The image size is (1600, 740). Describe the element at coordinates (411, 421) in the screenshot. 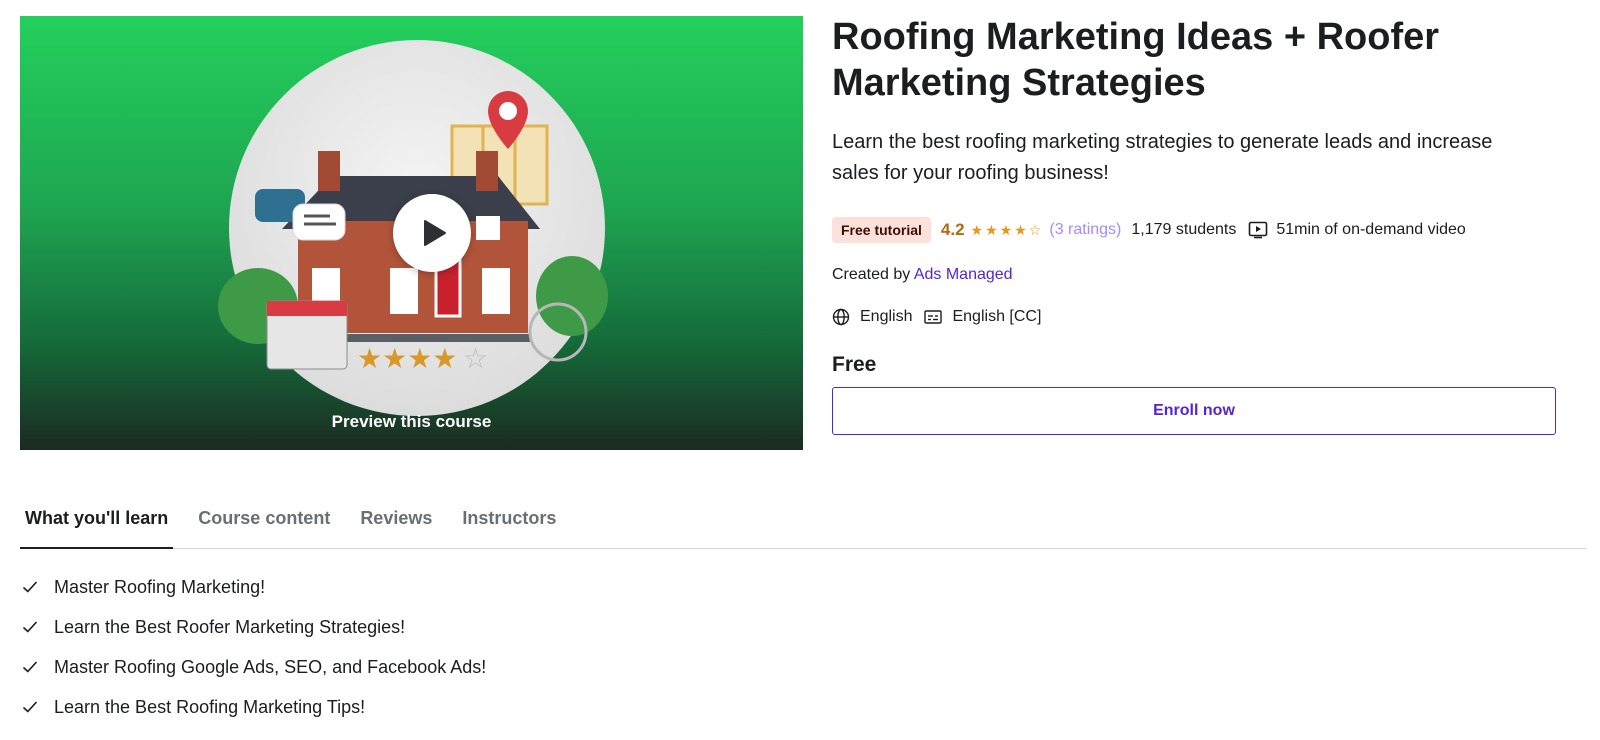

I see `preview-label: Preview this course` at that location.